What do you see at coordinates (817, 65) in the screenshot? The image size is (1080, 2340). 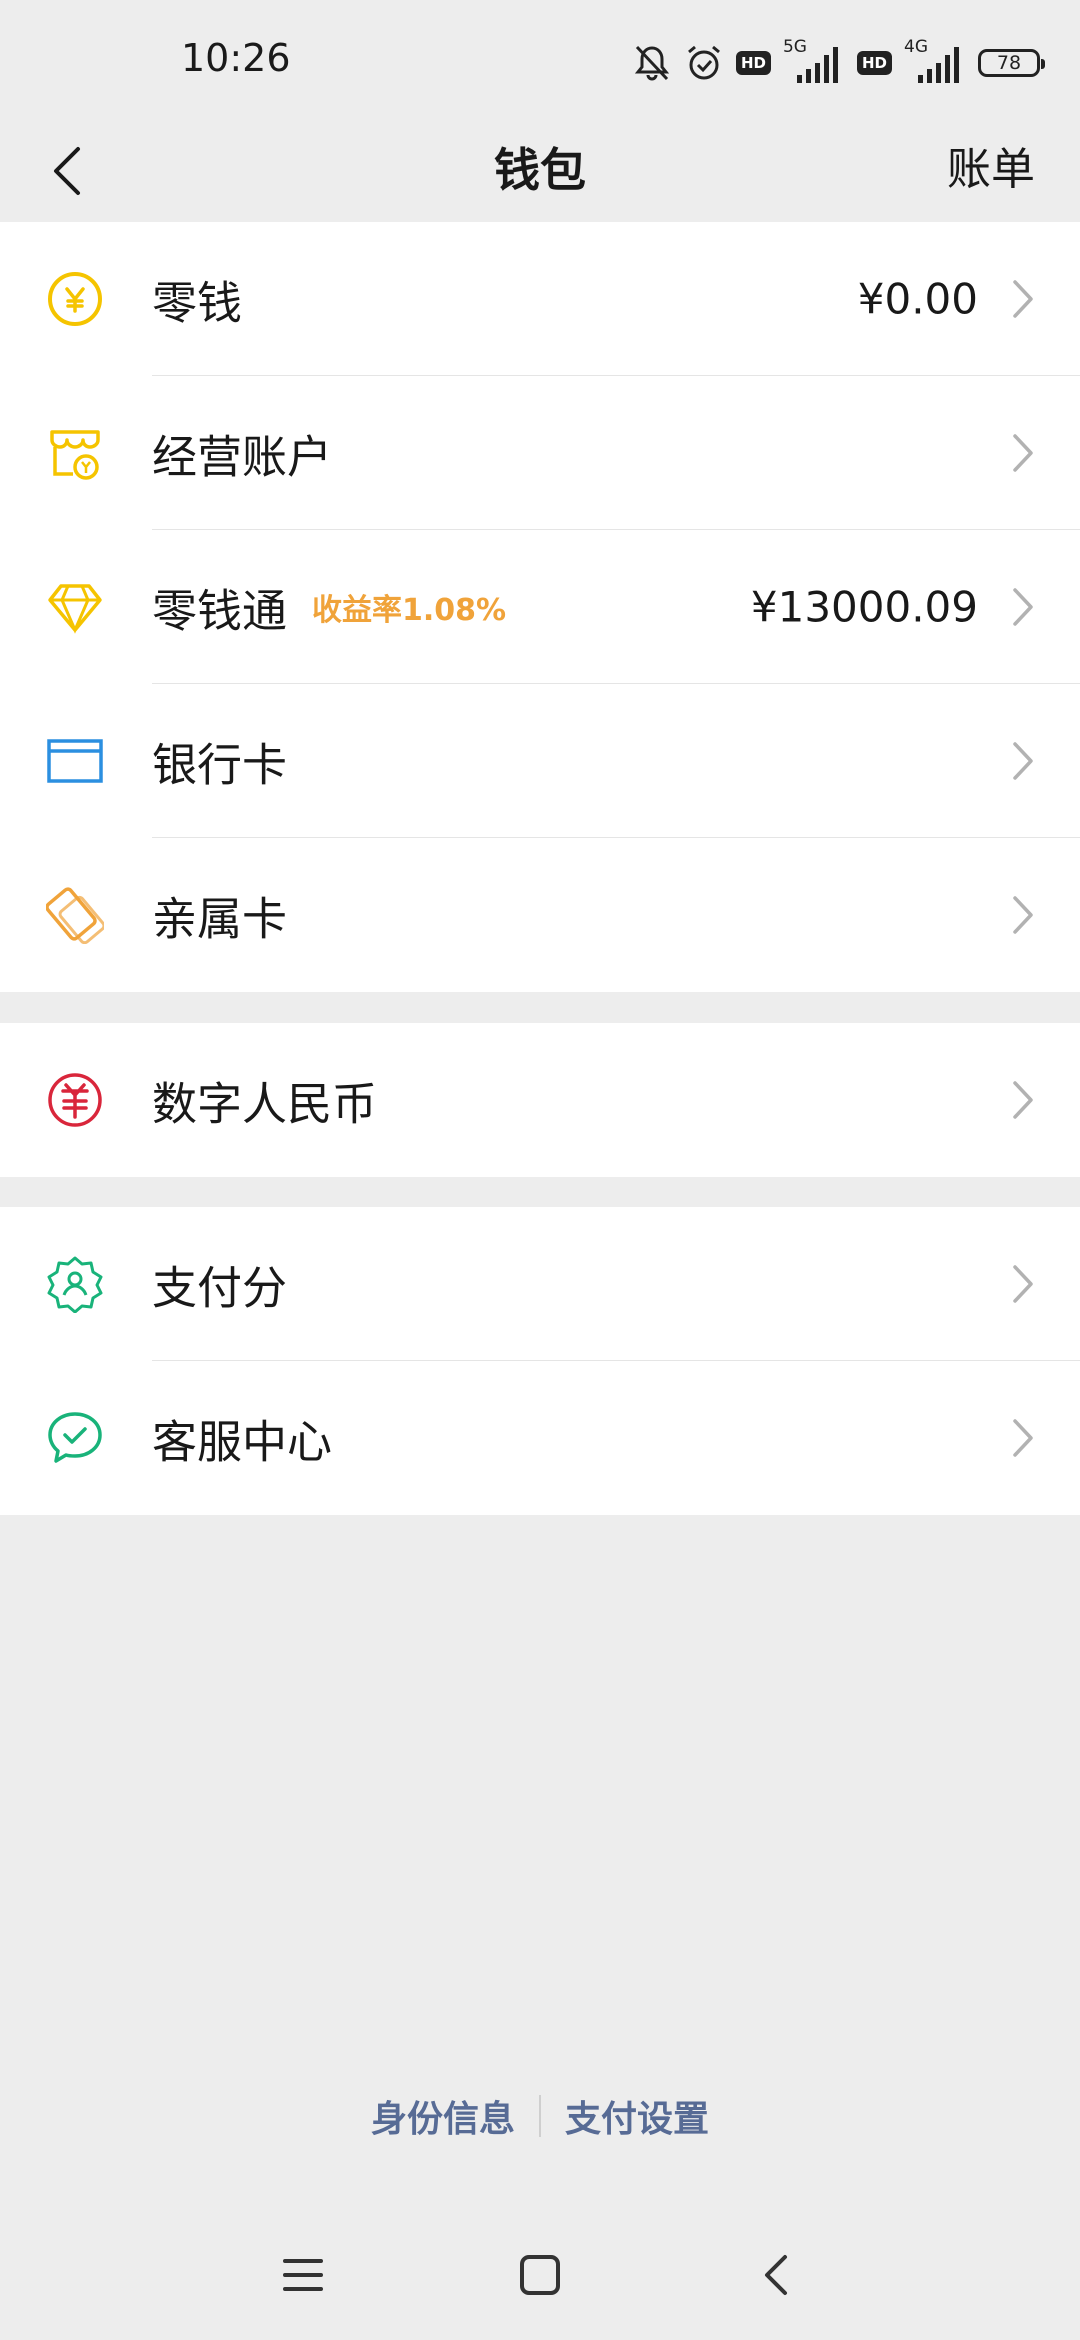 I see `signal-bars-icon` at bounding box center [817, 65].